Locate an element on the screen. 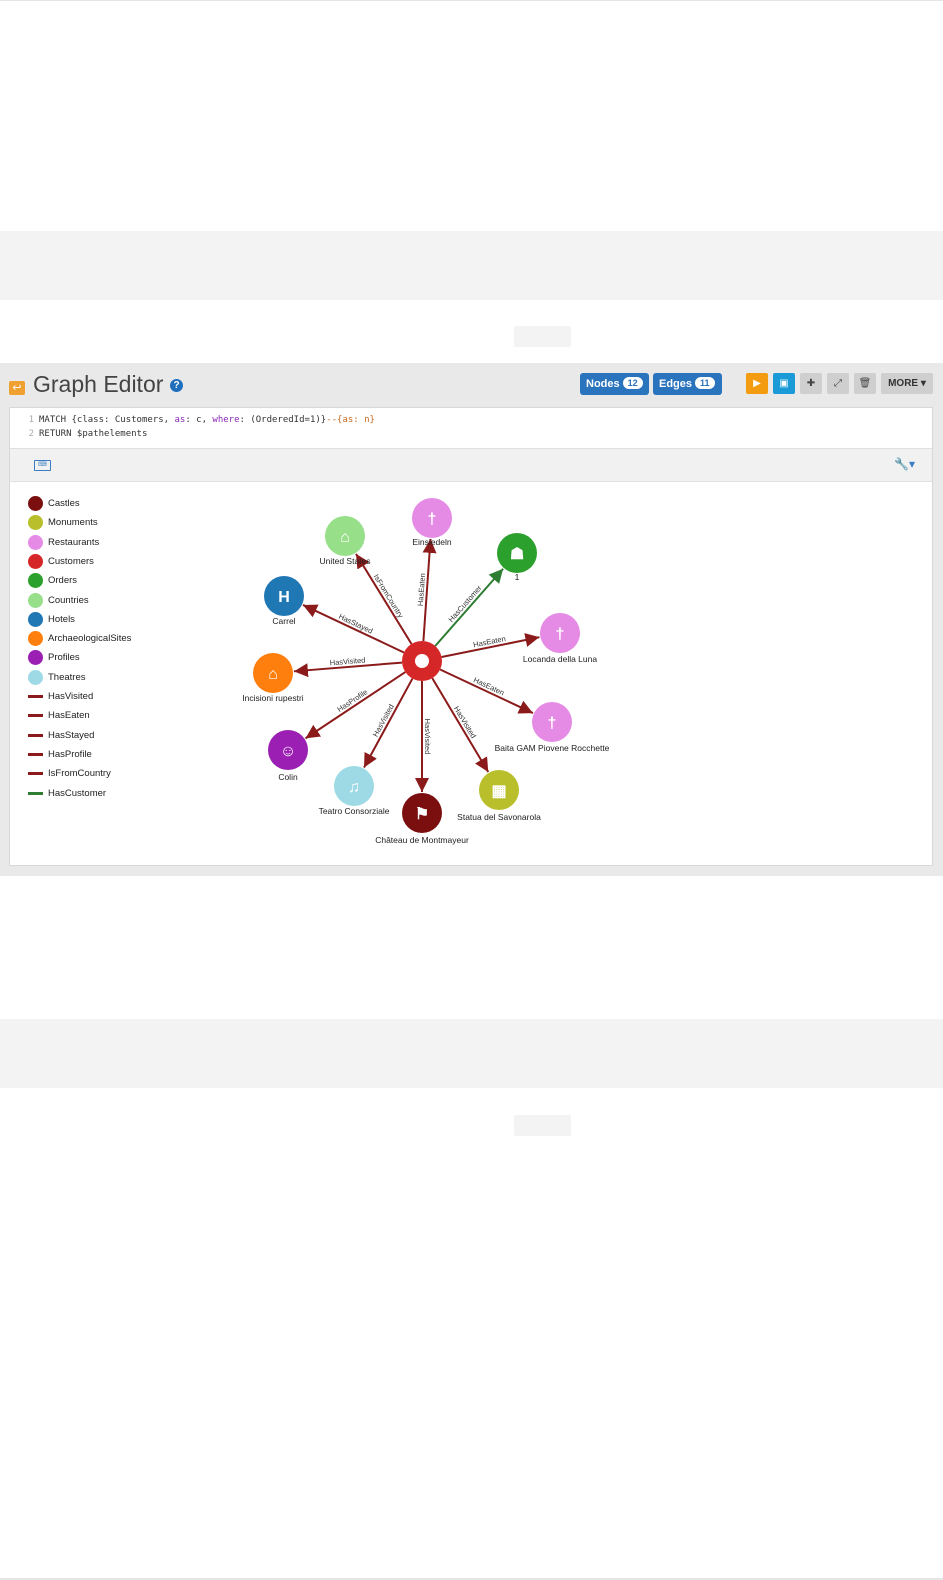 This screenshot has height=1580, width=943. graph-node: ▦ Statua del Savonarola is located at coordinates (499, 796).